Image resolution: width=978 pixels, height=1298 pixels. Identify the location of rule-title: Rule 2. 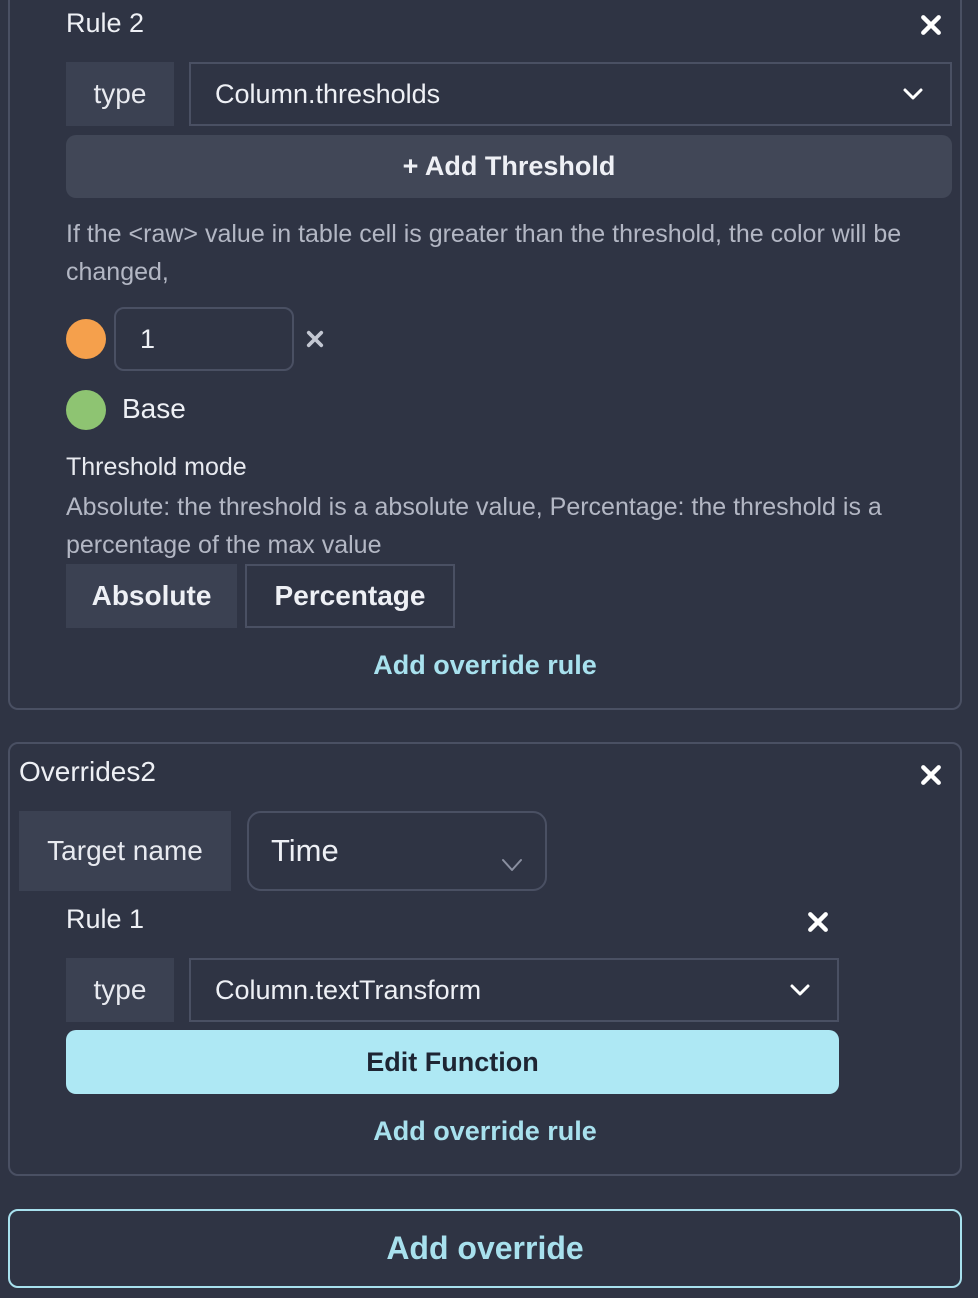
(105, 23).